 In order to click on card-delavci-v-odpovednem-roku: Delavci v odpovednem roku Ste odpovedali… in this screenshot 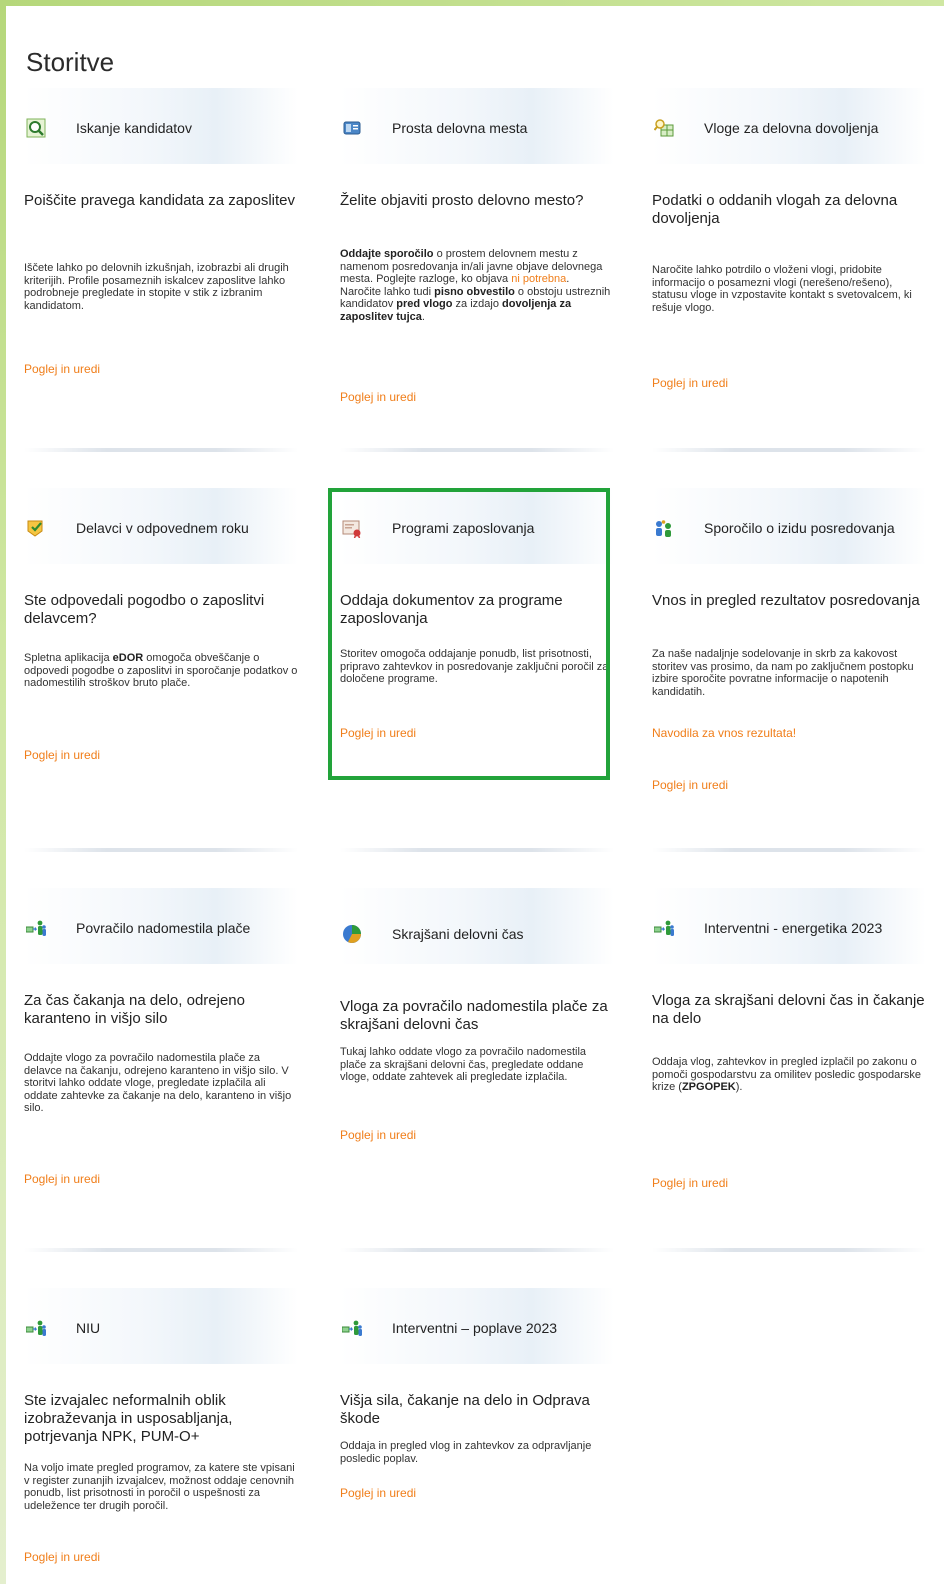, I will do `click(161, 670)`.